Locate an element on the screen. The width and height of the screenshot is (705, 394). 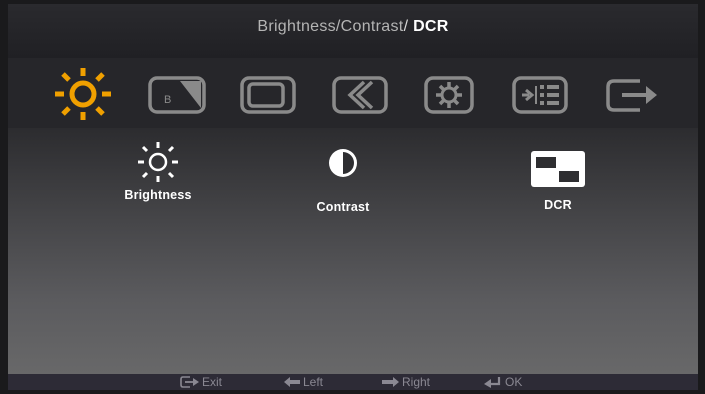
tab-settings is located at coordinates (449, 94).